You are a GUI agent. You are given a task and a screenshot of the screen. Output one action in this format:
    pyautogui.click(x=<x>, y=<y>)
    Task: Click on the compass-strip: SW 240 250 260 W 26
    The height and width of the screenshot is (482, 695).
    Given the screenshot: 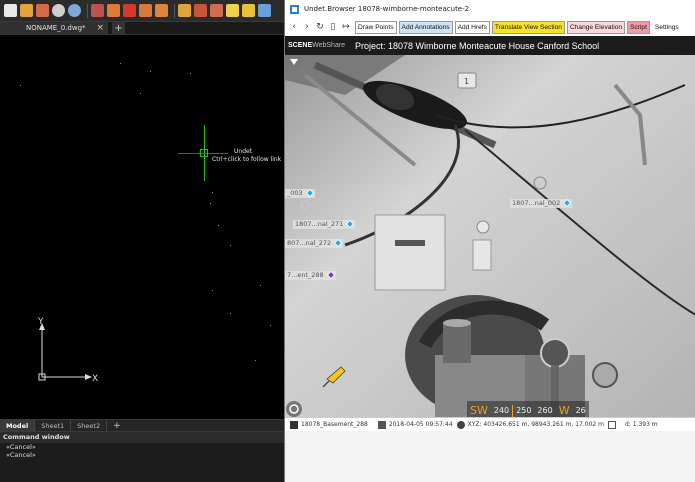 What is the action you would take?
    pyautogui.click(x=528, y=409)
    